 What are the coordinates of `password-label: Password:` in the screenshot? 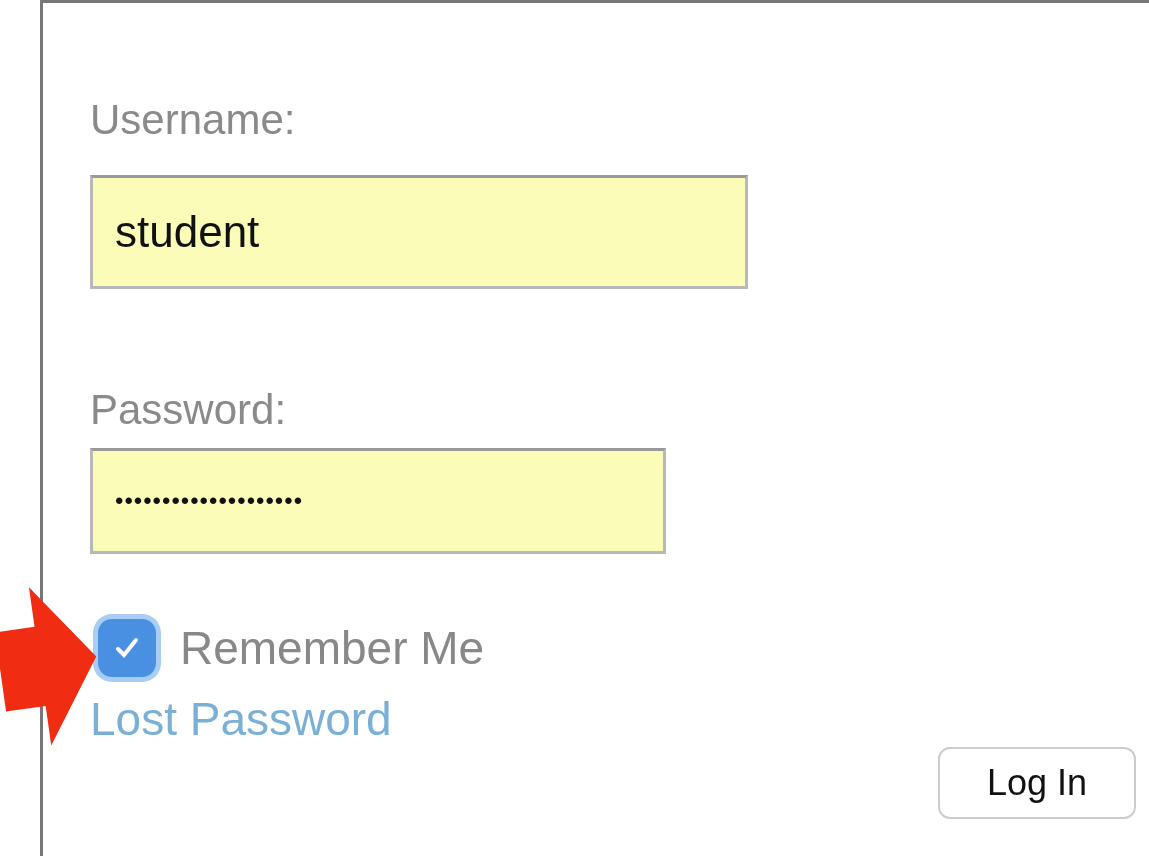 It's located at (188, 410).